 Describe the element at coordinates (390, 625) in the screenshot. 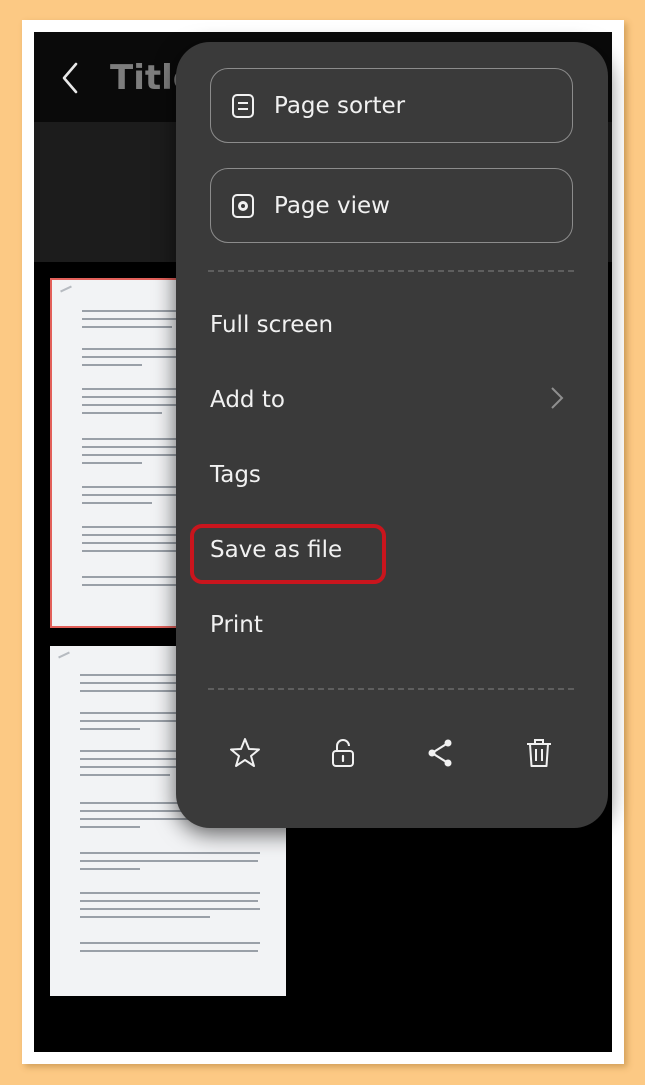

I see `print-item: Print` at that location.